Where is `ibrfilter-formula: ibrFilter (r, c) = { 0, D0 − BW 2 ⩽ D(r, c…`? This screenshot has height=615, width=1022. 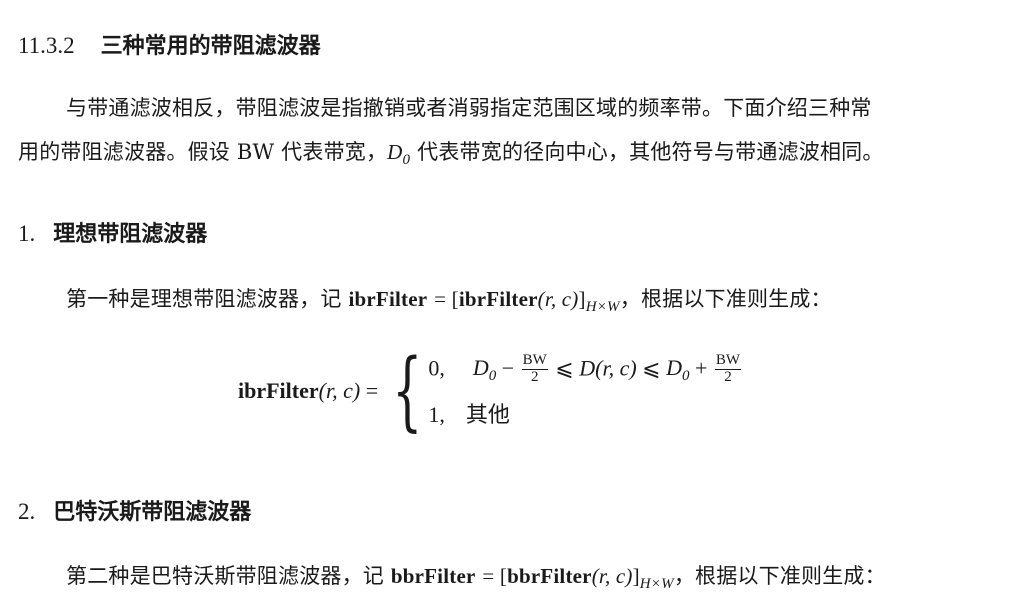 ibrfilter-formula: ibrFilter (r, c) = { 0, D0 − BW 2 ⩽ D(r, c… is located at coordinates (490, 391).